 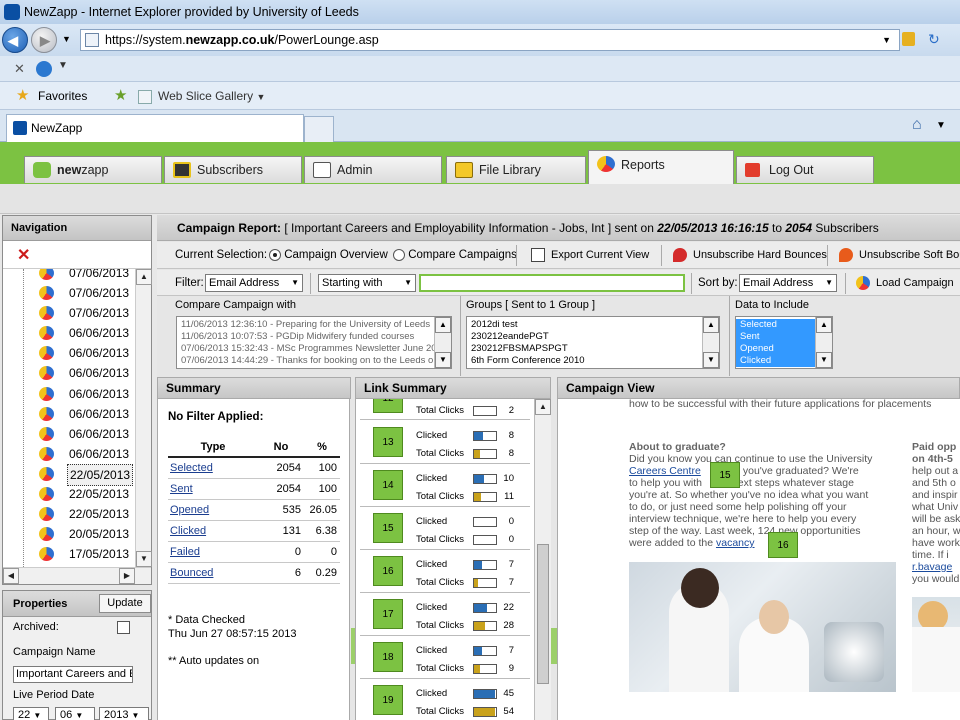 I want to click on link-number-badge: 13, so click(x=388, y=442).